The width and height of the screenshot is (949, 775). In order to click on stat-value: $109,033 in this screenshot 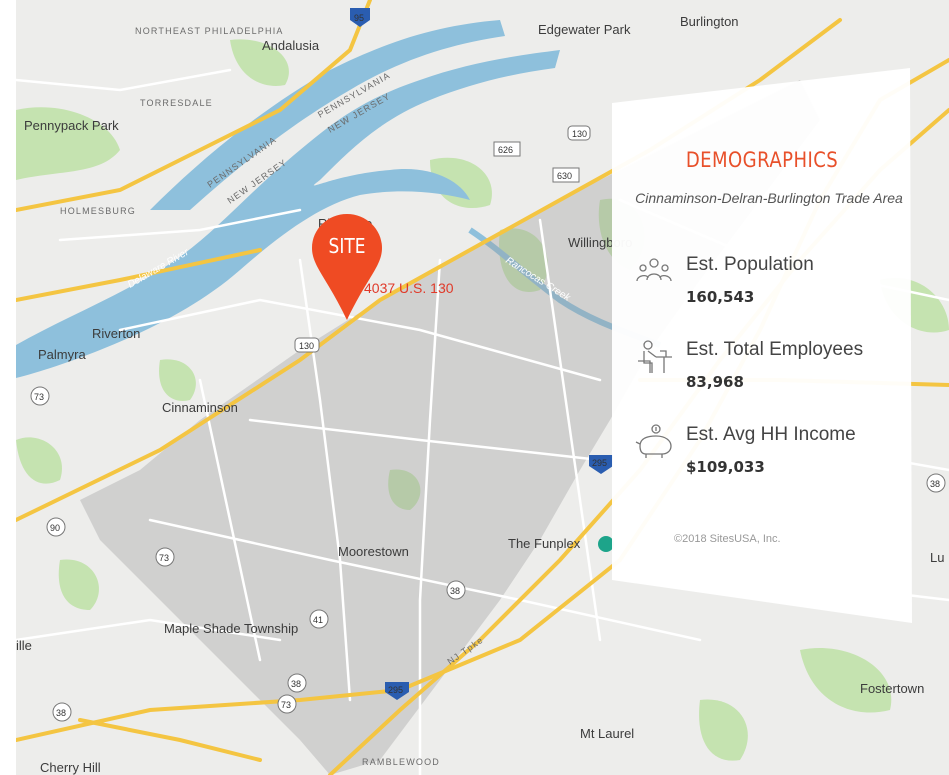, I will do `click(725, 467)`.